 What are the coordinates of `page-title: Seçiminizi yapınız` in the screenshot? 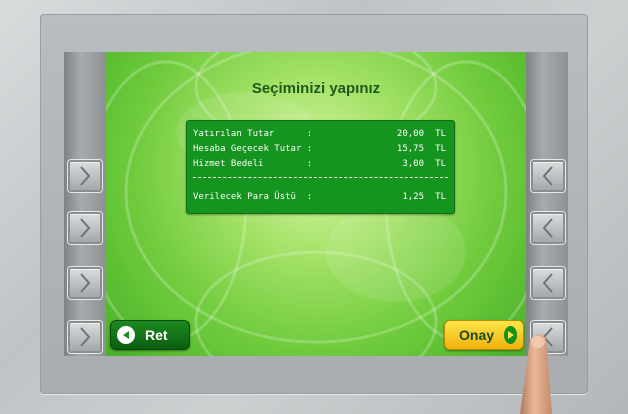 It's located at (316, 88).